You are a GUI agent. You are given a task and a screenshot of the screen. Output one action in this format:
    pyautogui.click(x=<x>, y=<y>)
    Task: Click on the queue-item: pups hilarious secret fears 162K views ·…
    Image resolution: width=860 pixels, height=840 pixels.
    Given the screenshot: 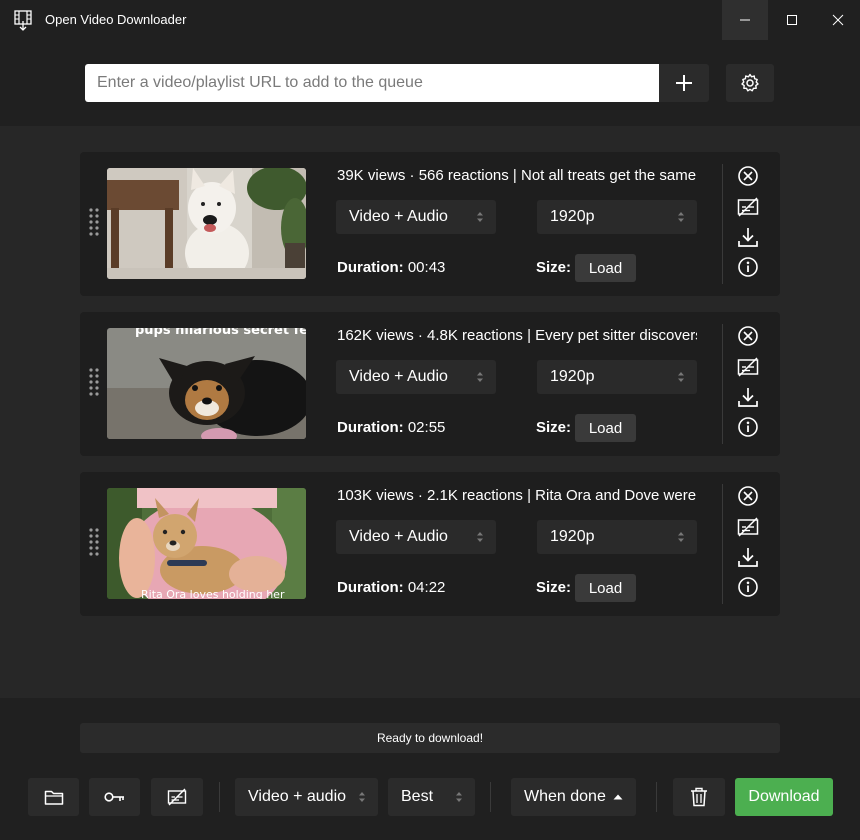 What is the action you would take?
    pyautogui.click(x=430, y=384)
    